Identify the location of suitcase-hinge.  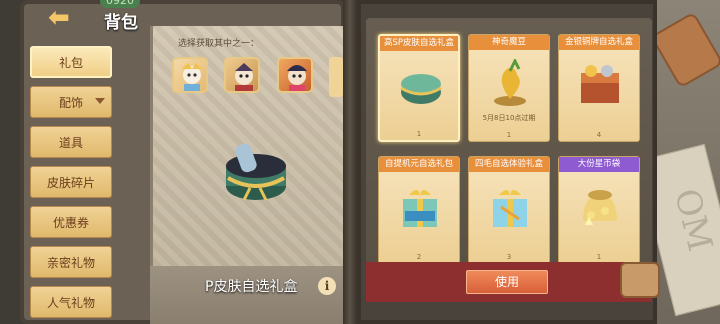
(350, 162).